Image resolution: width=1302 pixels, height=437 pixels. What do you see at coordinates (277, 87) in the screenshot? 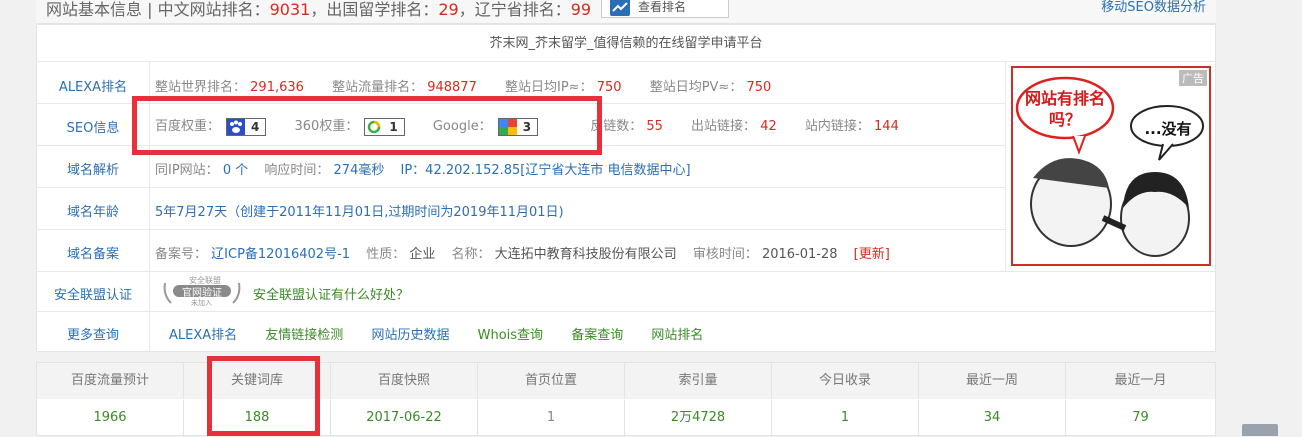
I see `world-rank-value: 291,636` at bounding box center [277, 87].